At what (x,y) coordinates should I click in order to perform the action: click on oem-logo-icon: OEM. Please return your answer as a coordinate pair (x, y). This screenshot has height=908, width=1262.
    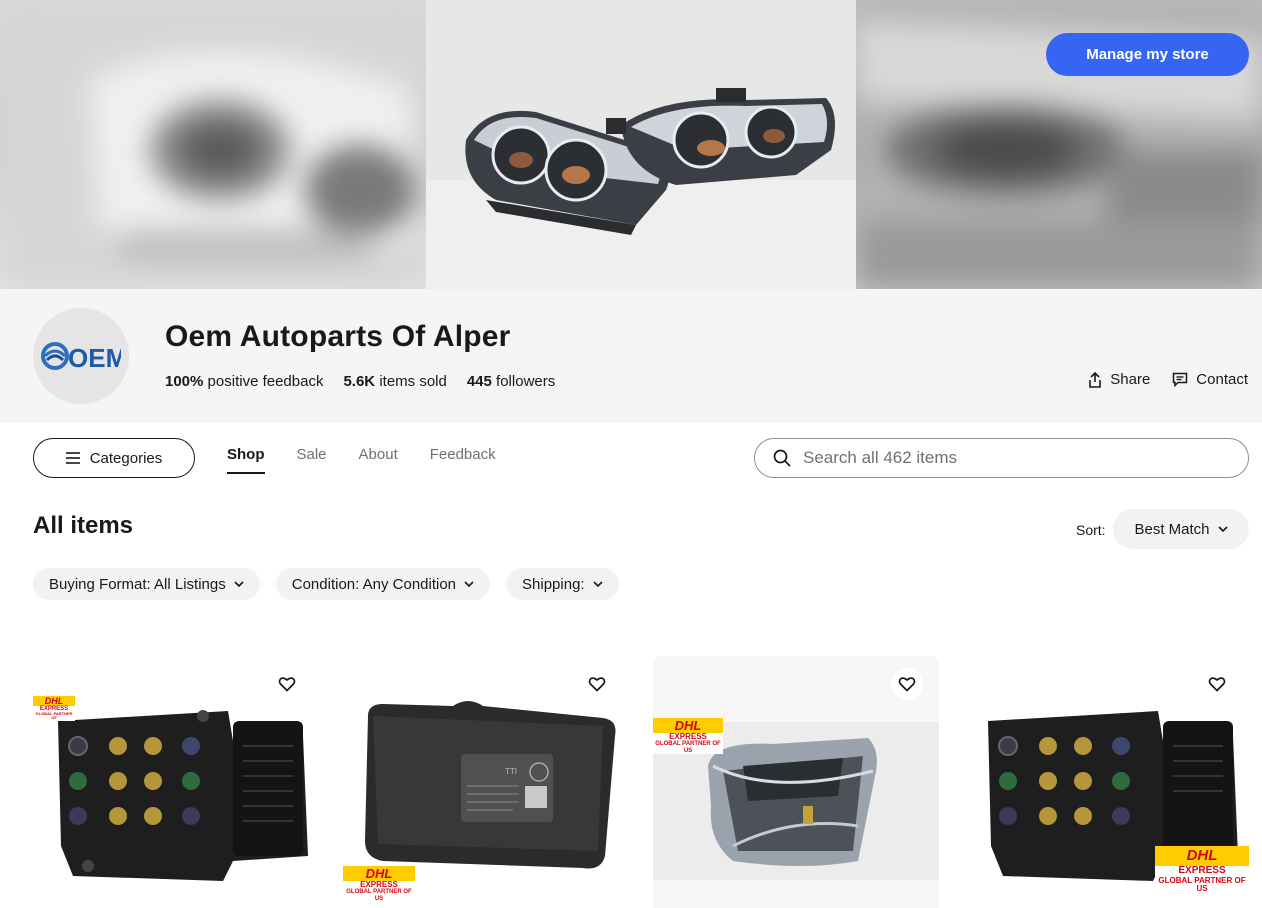
    Looking at the image, I should click on (81, 357).